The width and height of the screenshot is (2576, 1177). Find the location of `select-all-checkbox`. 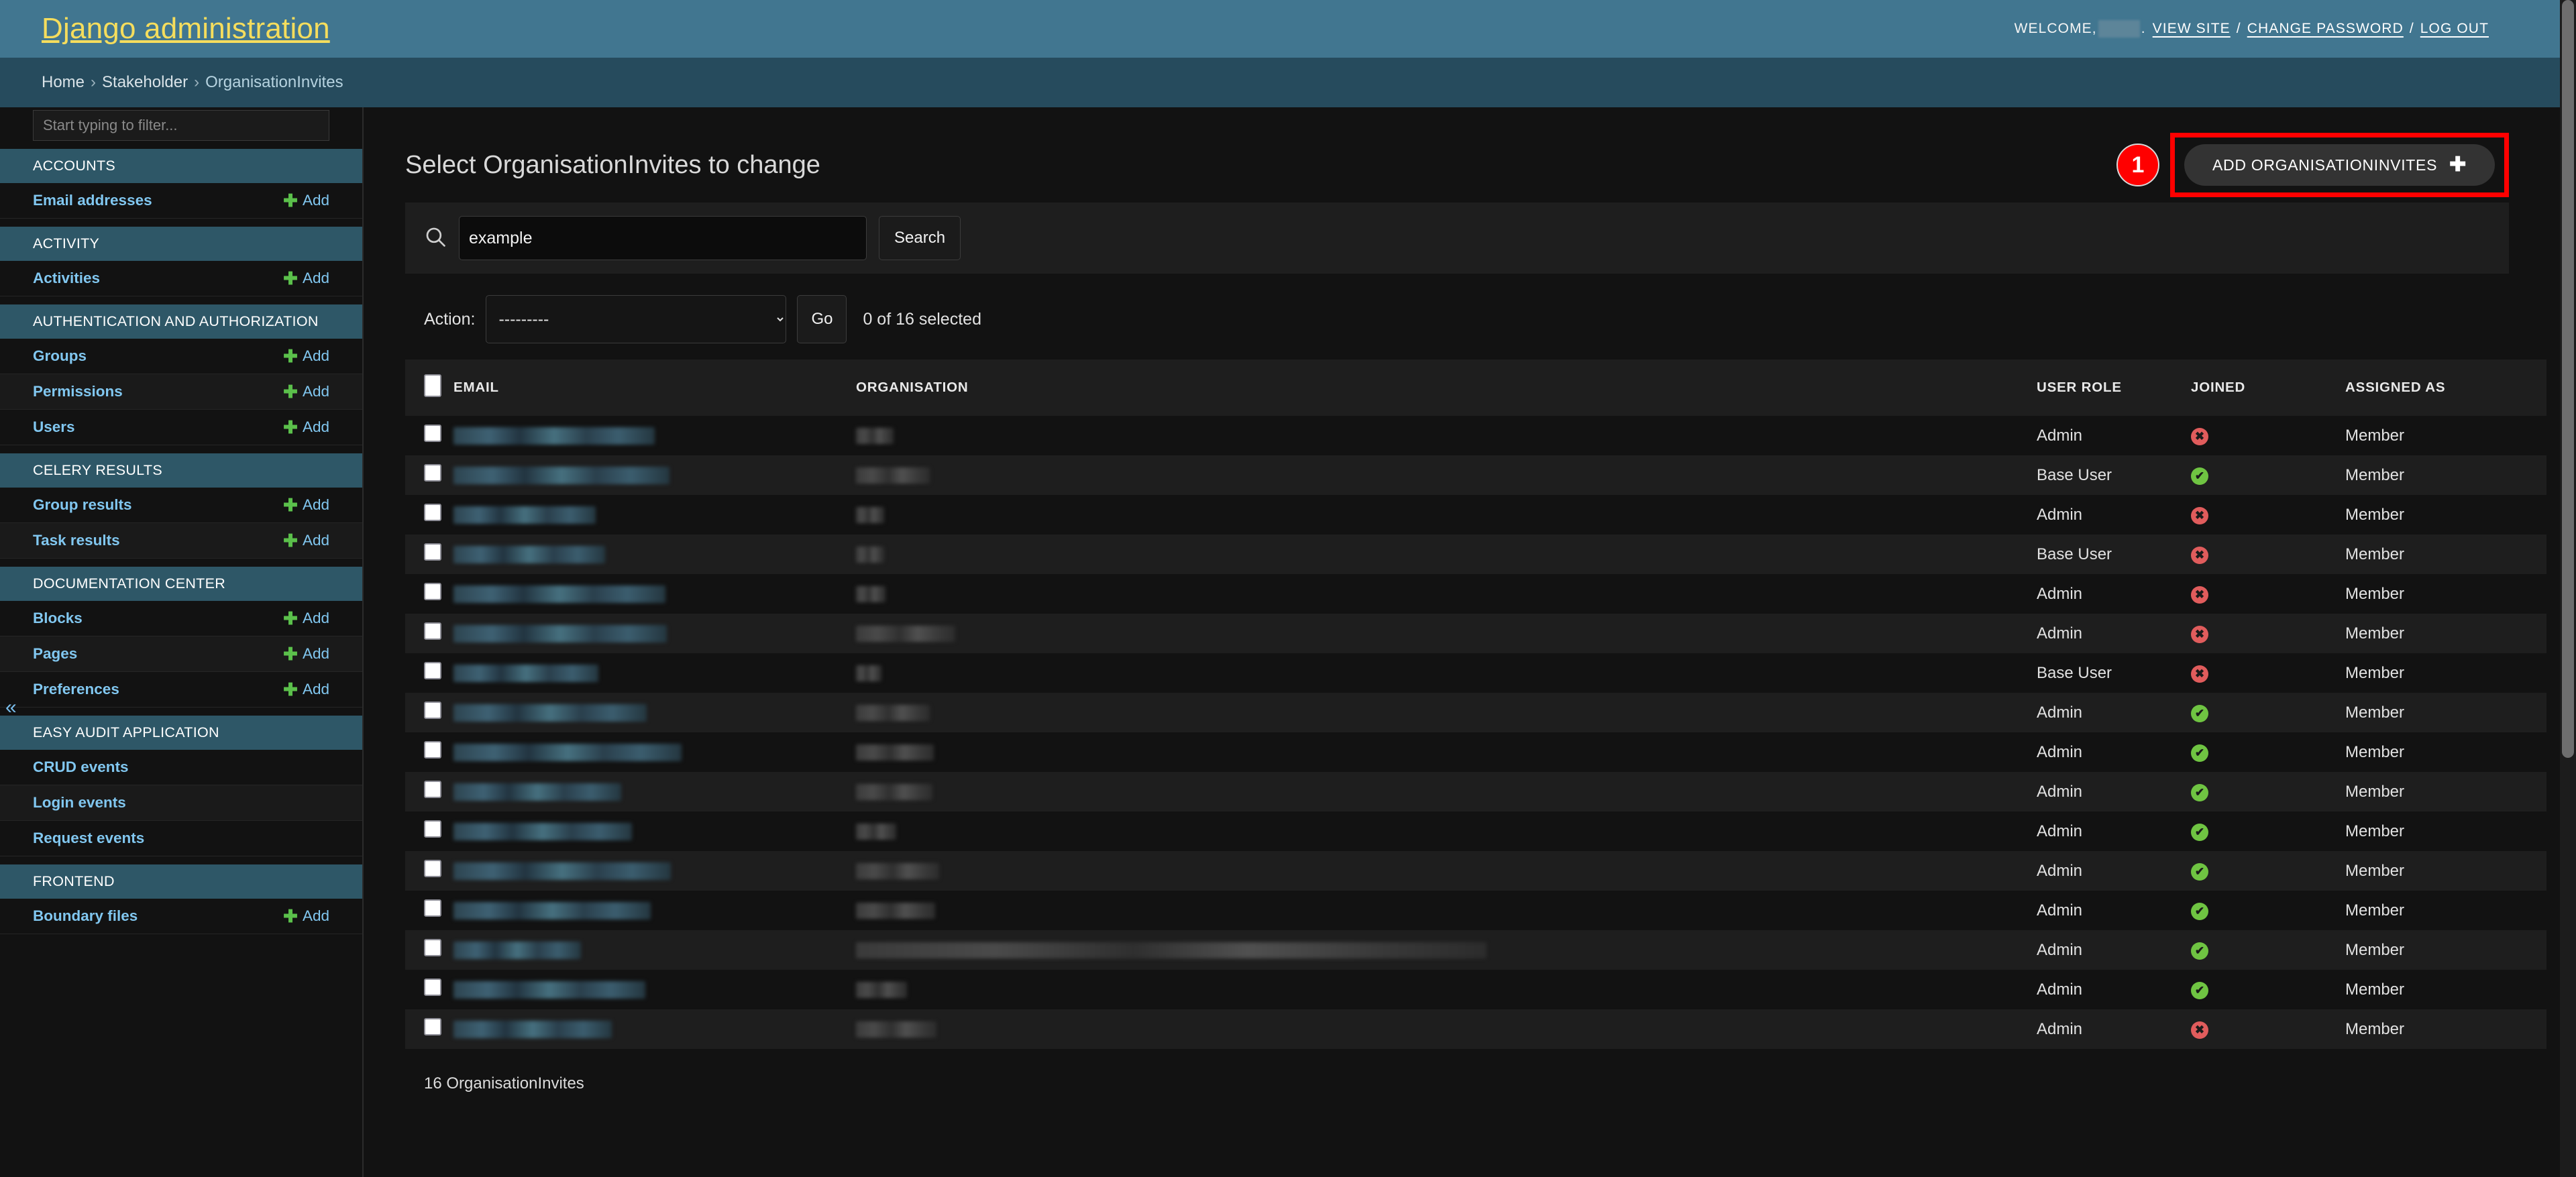

select-all-checkbox is located at coordinates (432, 385).